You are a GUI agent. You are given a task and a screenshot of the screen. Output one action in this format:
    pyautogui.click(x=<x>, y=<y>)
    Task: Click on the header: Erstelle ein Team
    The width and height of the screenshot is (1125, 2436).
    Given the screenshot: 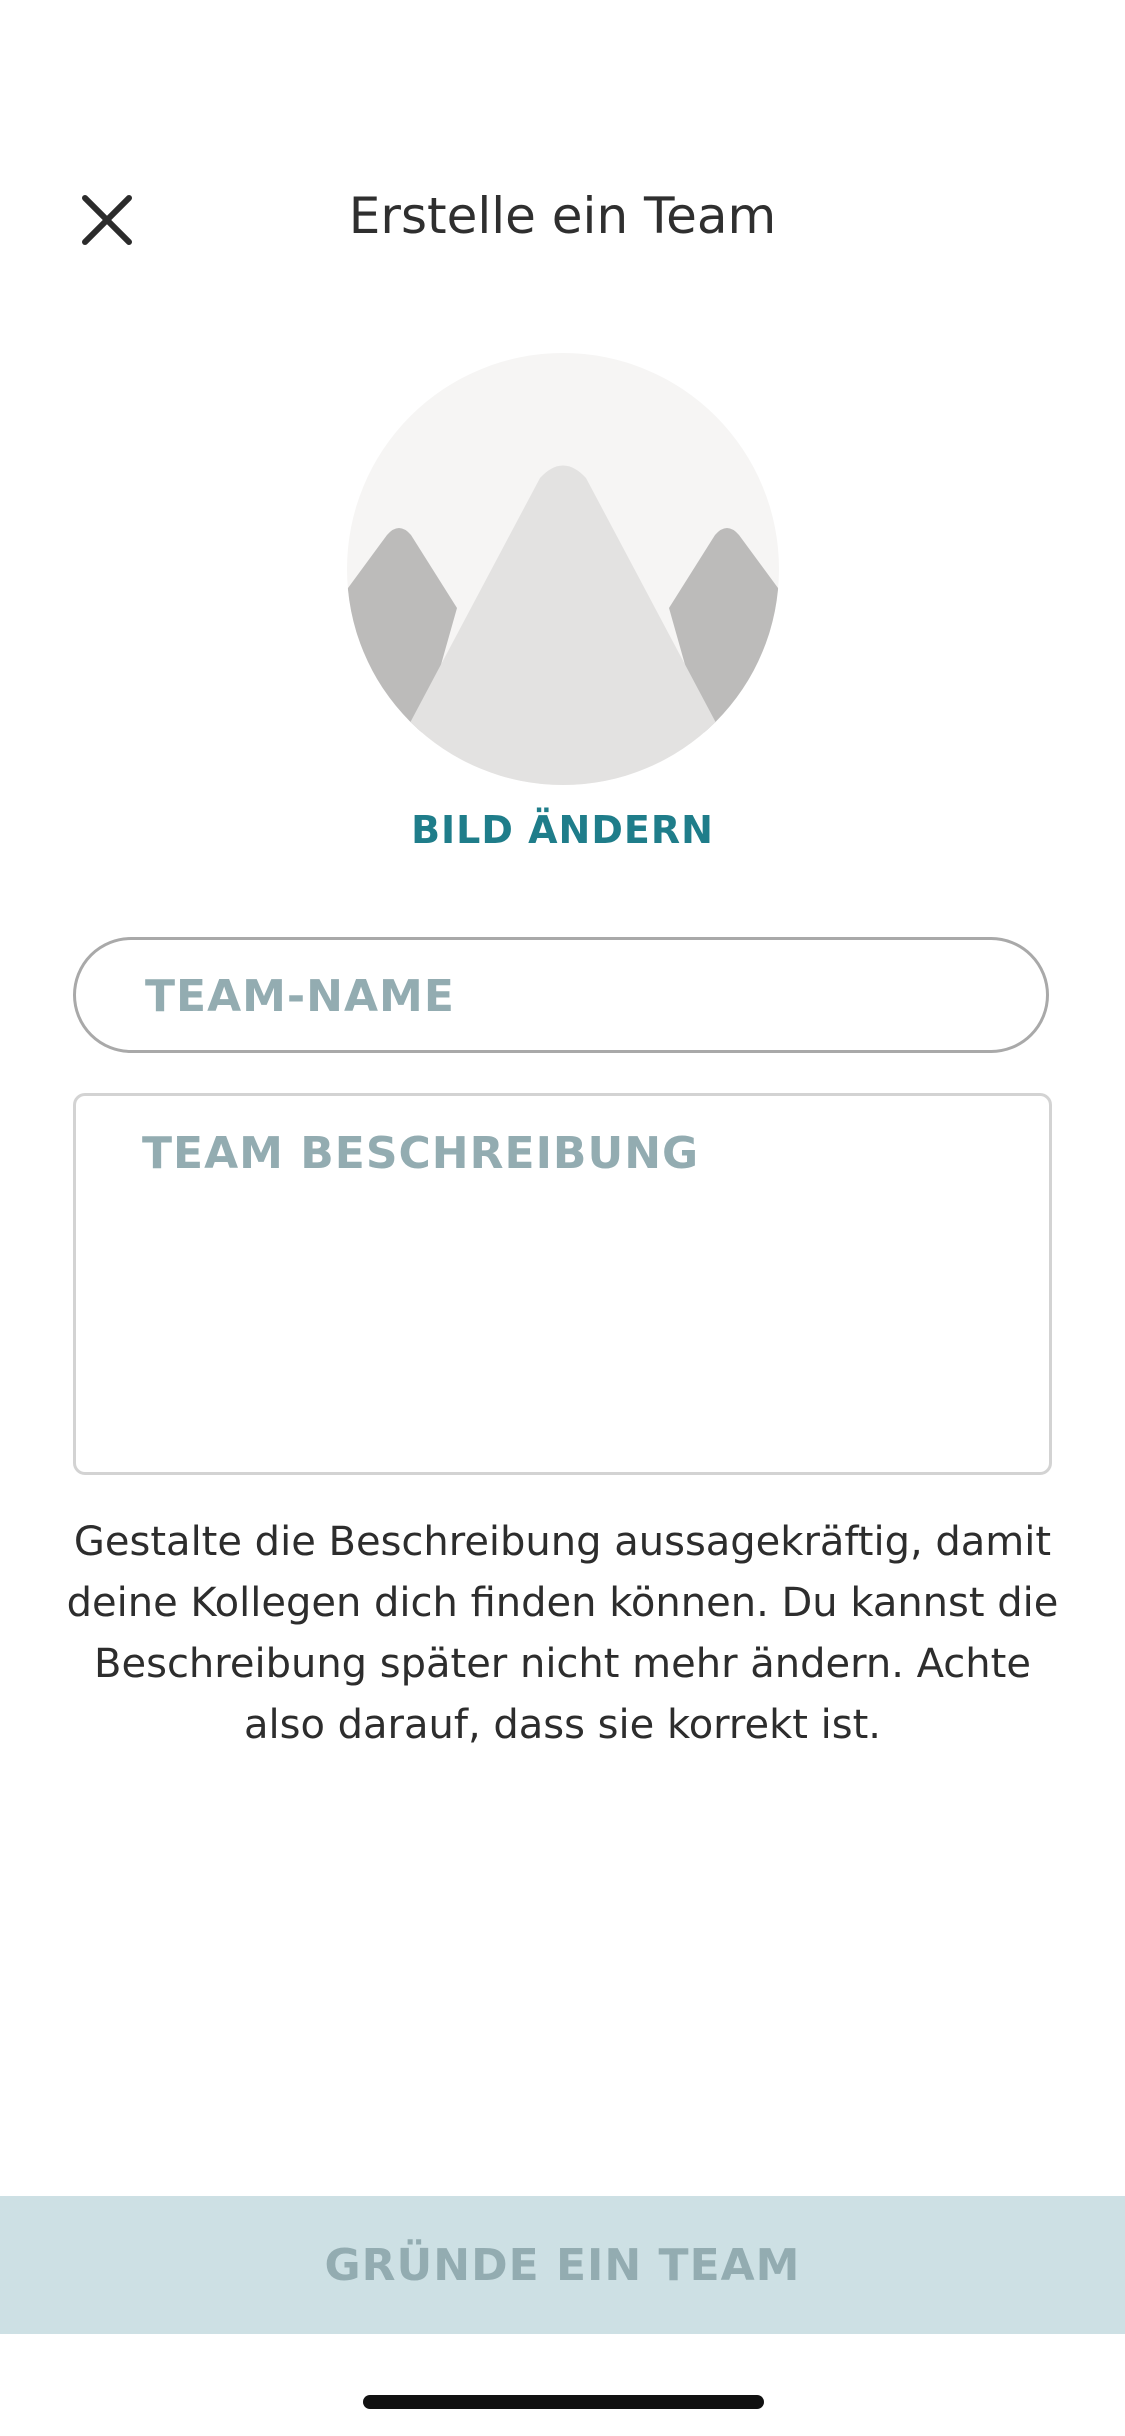 What is the action you would take?
    pyautogui.click(x=562, y=215)
    